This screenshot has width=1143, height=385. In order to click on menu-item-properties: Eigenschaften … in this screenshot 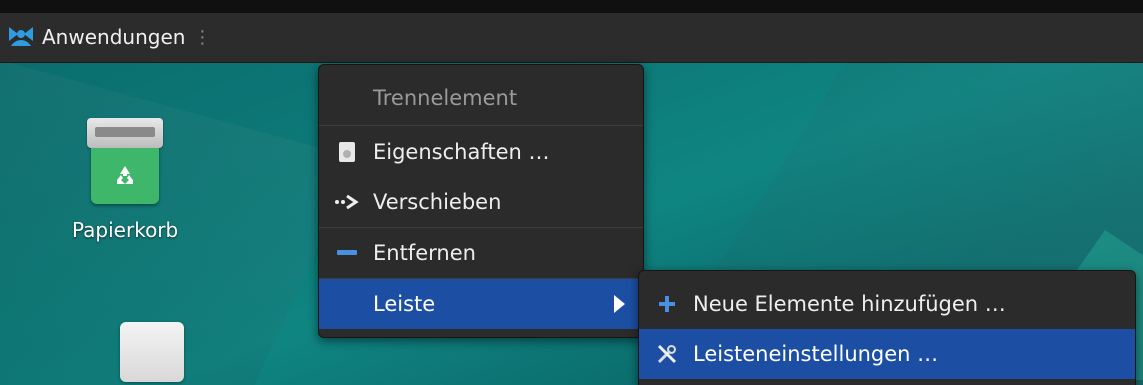, I will do `click(481, 152)`.